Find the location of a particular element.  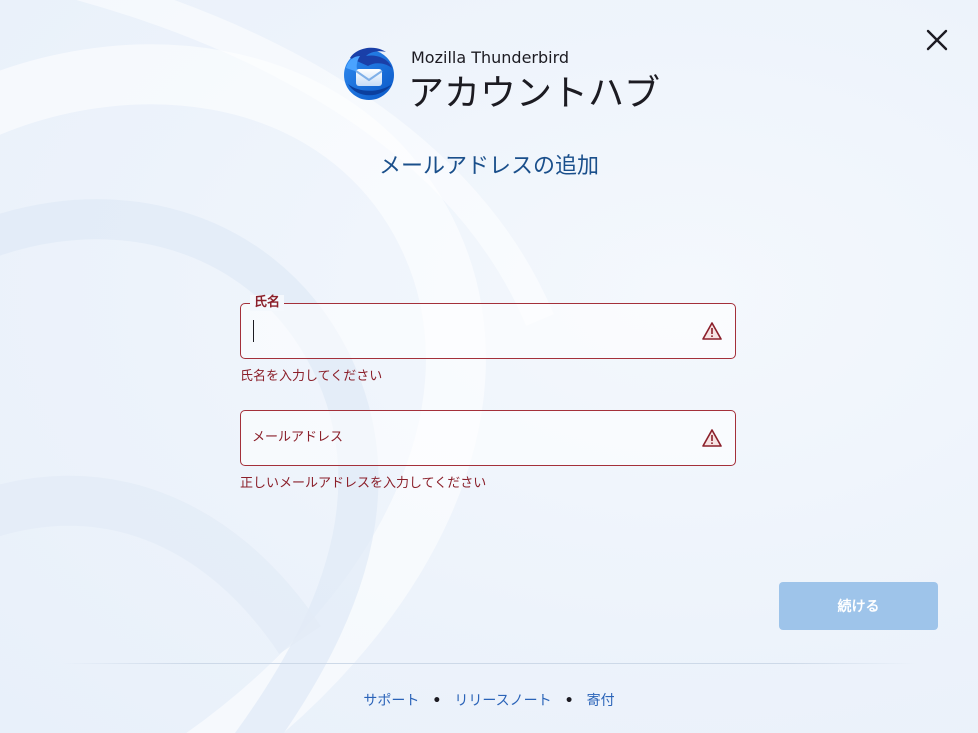

name-field-box: 氏名 is located at coordinates (488, 327).